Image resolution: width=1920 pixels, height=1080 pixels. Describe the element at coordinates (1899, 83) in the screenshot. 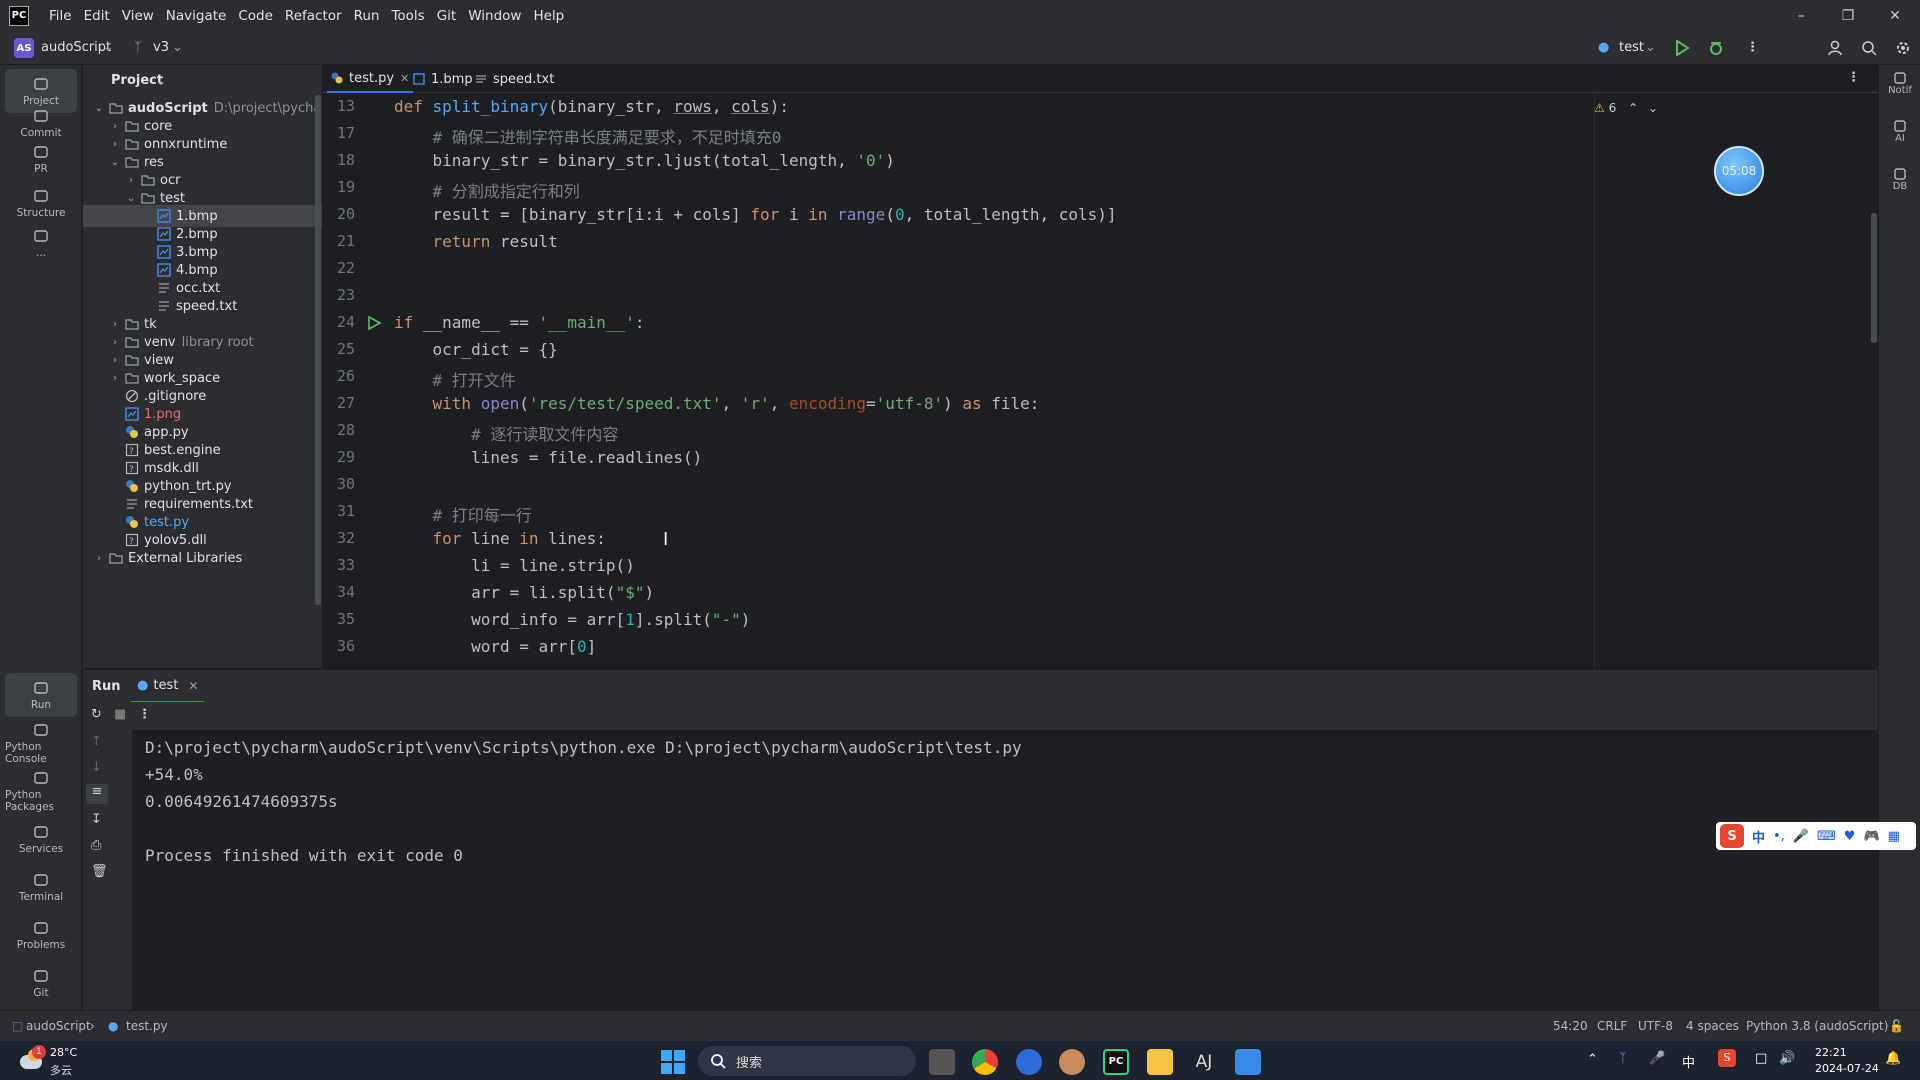

I see `right-tool-notif: Notif` at that location.